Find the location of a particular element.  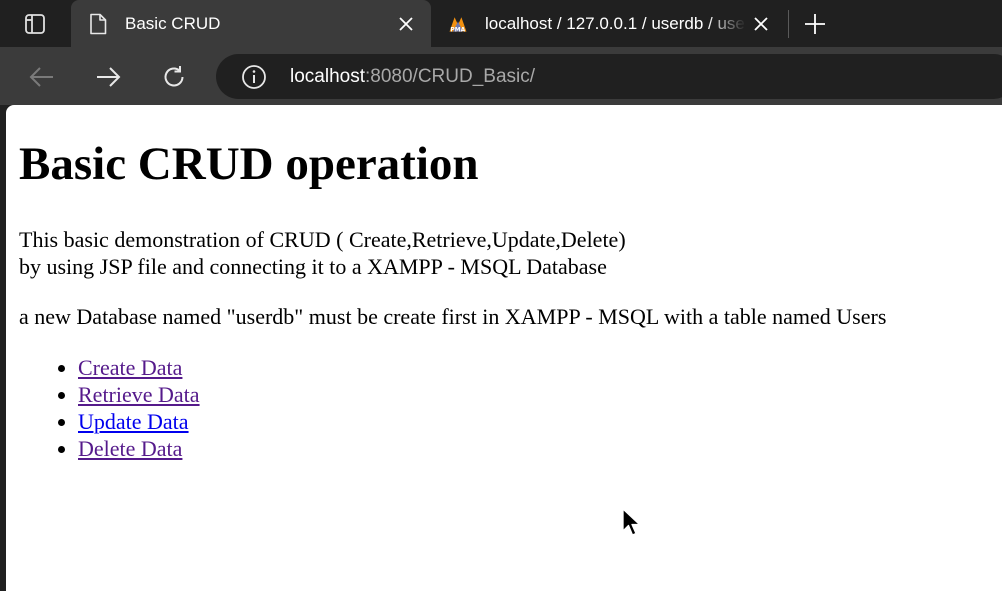

tab-actions-icon is located at coordinates (35, 23).